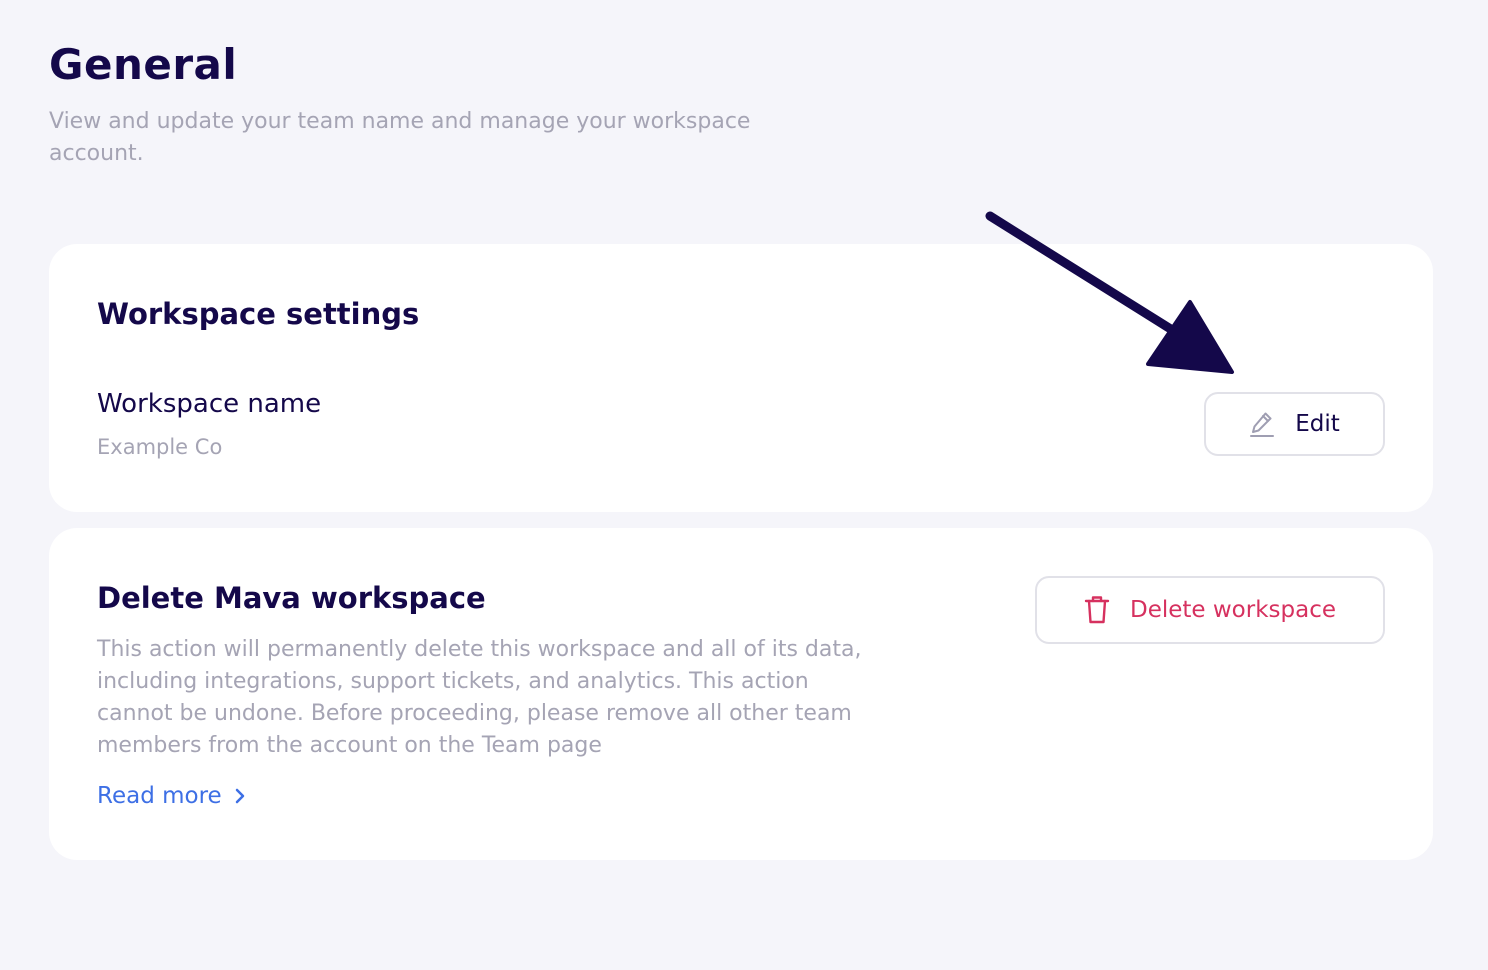 This screenshot has width=1488, height=970. I want to click on edit-button-label: Edit, so click(1317, 424).